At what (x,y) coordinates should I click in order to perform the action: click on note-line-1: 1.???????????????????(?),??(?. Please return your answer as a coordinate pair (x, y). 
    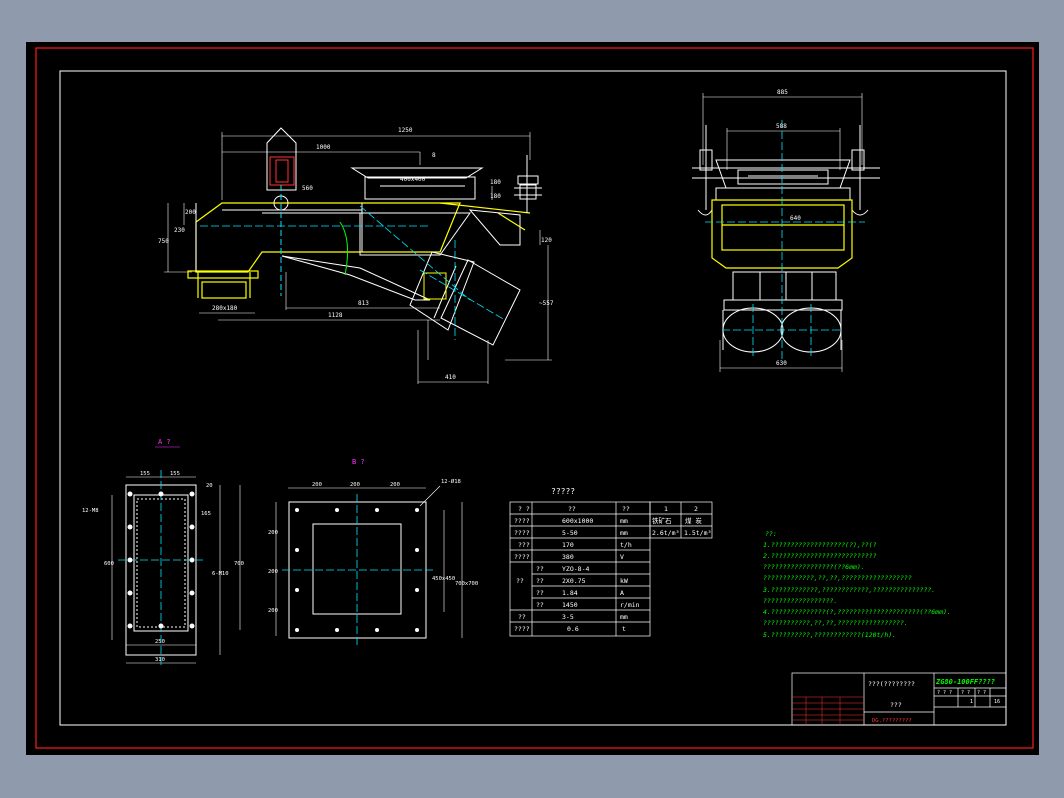
    Looking at the image, I should click on (820, 545).